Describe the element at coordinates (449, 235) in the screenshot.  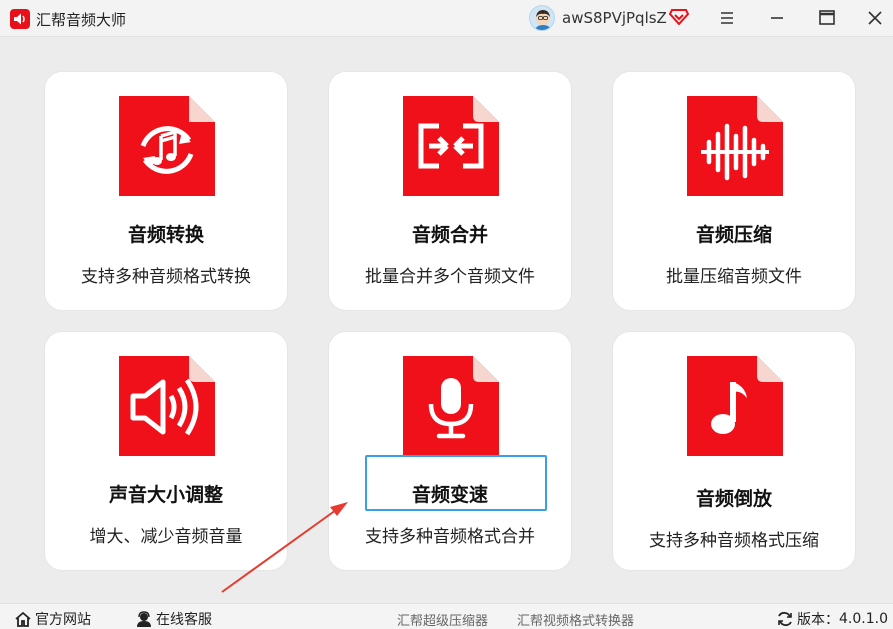
I see `card-title: 音频合并` at that location.